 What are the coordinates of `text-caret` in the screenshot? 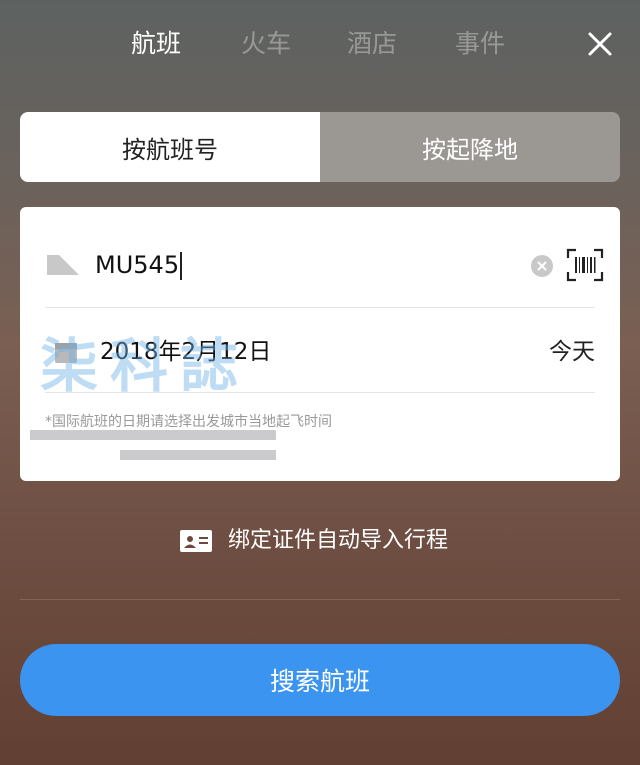 It's located at (181, 266).